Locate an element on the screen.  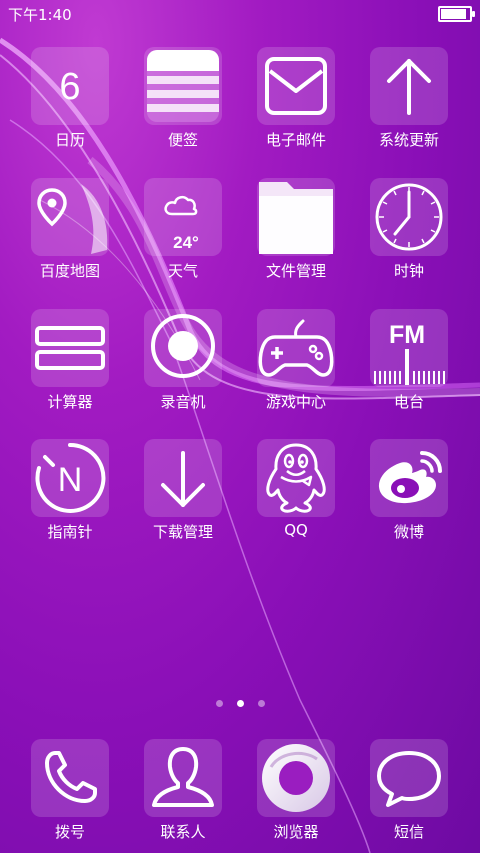
app-label: 计算器 is located at coordinates (70, 402).